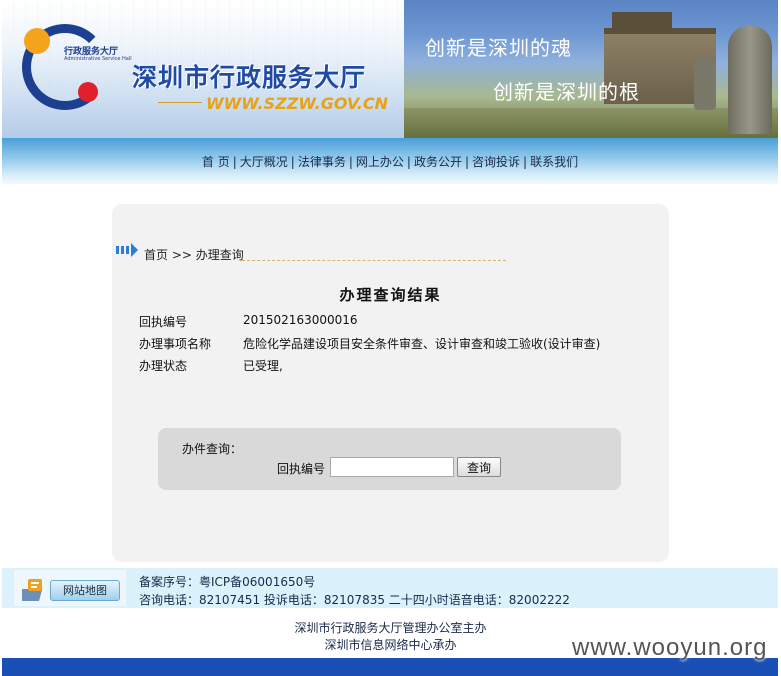 The height and width of the screenshot is (676, 781). What do you see at coordinates (98, 59) in the screenshot?
I see `logo-subtext: Administrative Service Hall` at bounding box center [98, 59].